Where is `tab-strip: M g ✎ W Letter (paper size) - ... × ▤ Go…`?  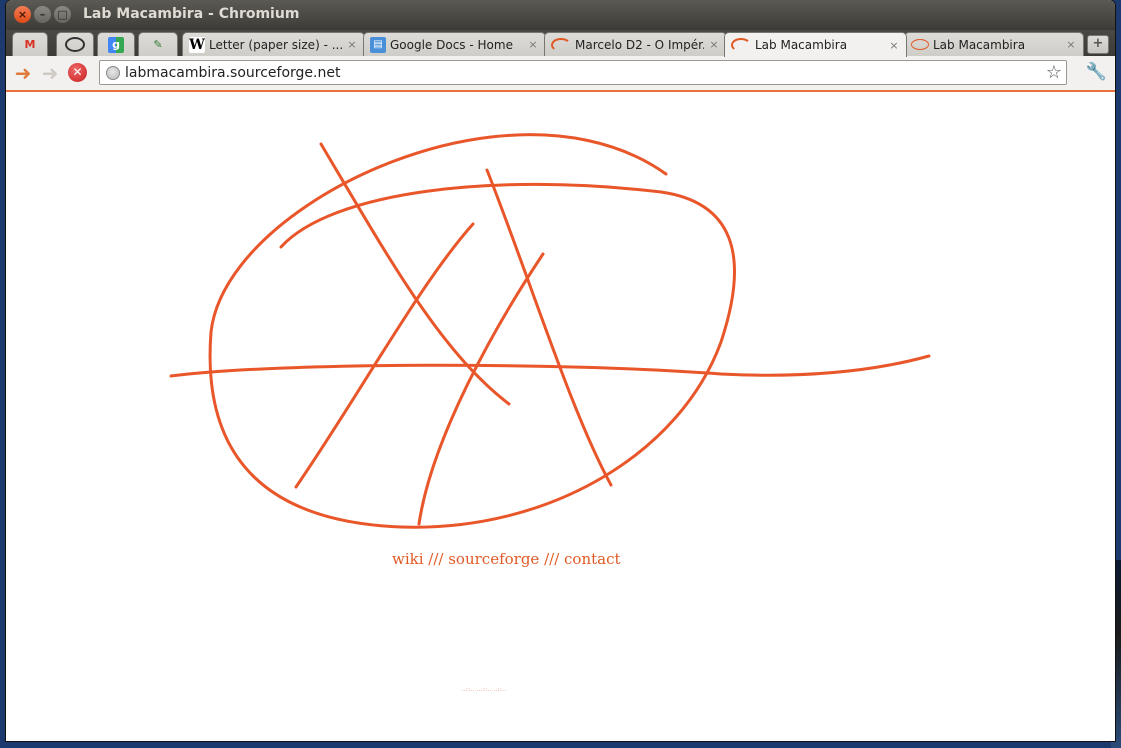
tab-strip: M g ✎ W Letter (paper size) - ... × ▤ Go… is located at coordinates (560, 43).